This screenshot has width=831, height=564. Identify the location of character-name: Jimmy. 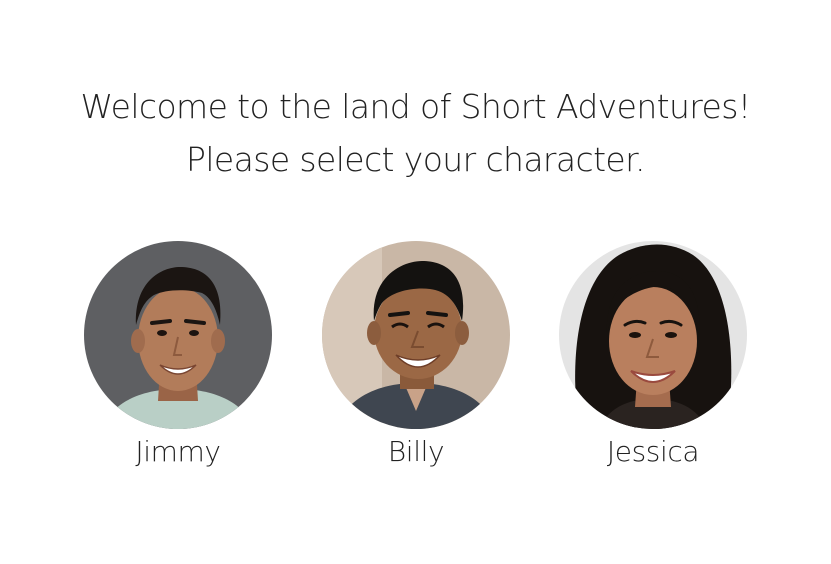
(178, 452).